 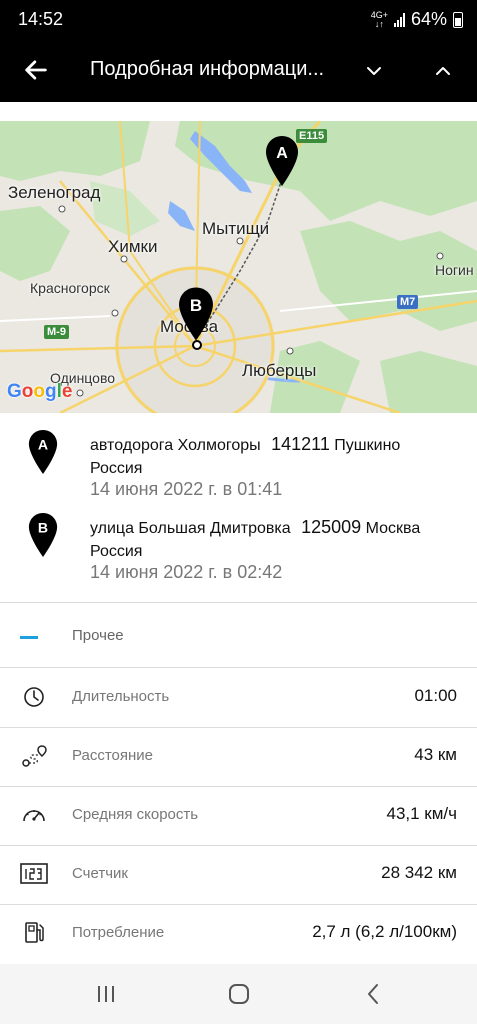 I want to click on detail-row-consumption: Потребление 2,7 л (6,2 л/100км), so click(x=238, y=933).